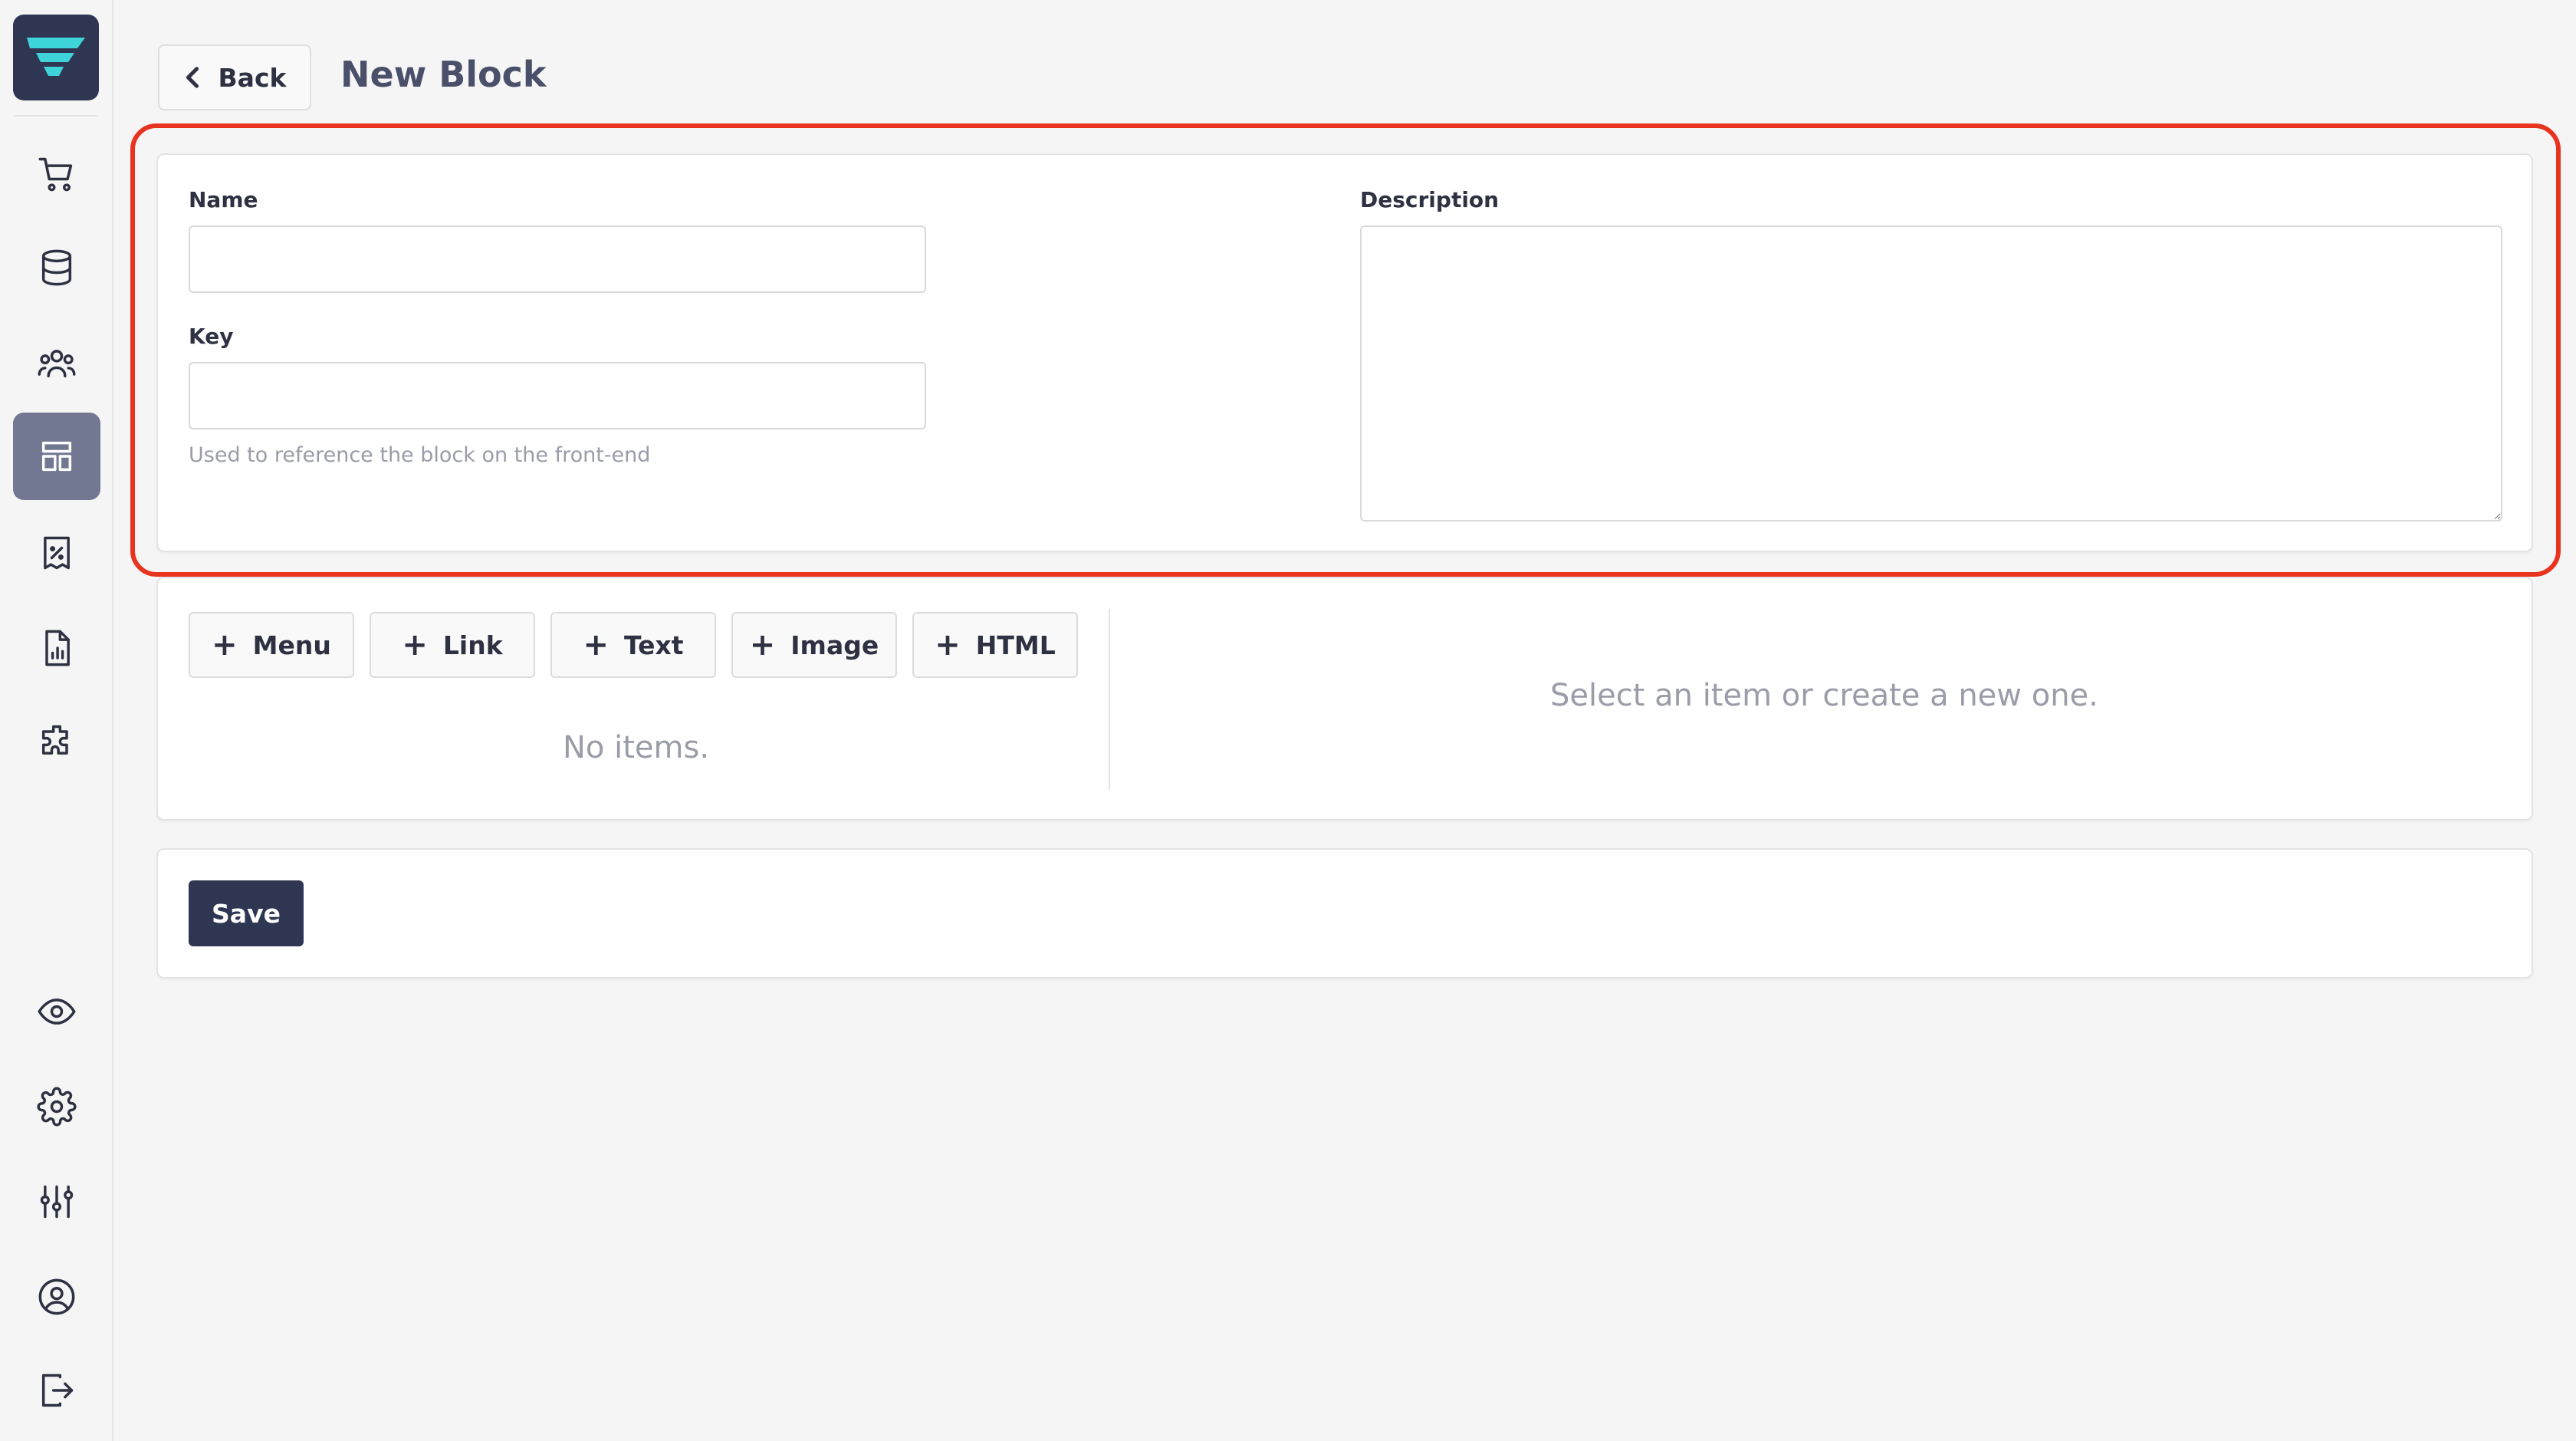  What do you see at coordinates (1344, 914) in the screenshot?
I see `actions-card: Save` at bounding box center [1344, 914].